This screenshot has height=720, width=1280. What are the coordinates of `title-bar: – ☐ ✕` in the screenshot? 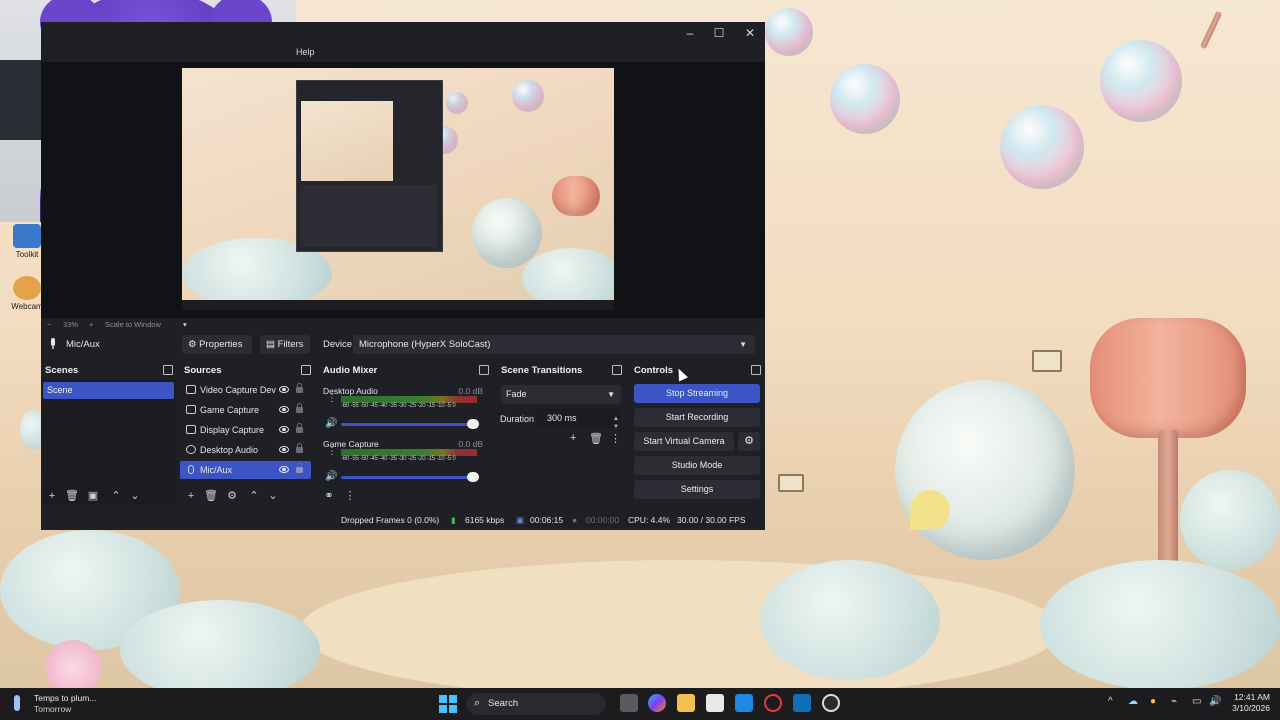 It's located at (403, 33).